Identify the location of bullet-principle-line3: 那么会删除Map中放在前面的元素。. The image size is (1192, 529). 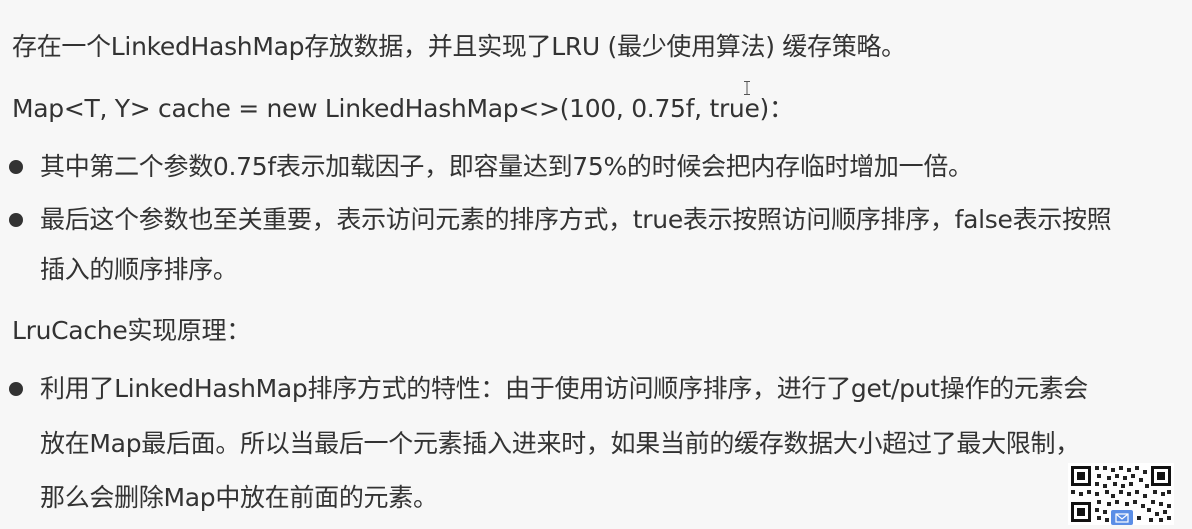
(239, 497).